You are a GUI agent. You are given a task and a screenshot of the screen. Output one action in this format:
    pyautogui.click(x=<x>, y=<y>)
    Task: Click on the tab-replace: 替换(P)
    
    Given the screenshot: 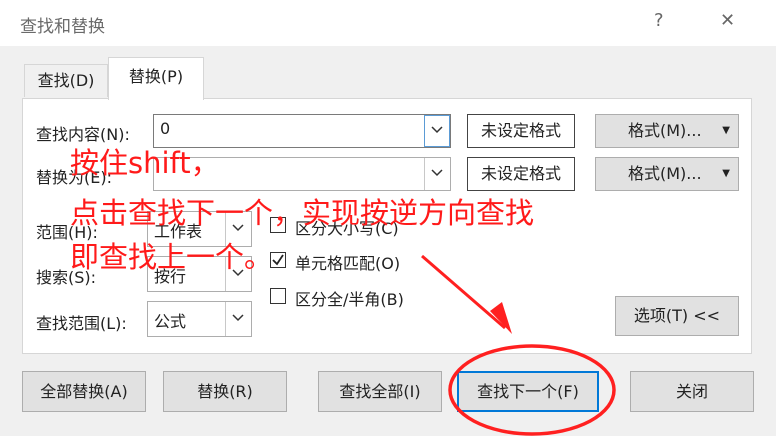 What is the action you would take?
    pyautogui.click(x=156, y=78)
    